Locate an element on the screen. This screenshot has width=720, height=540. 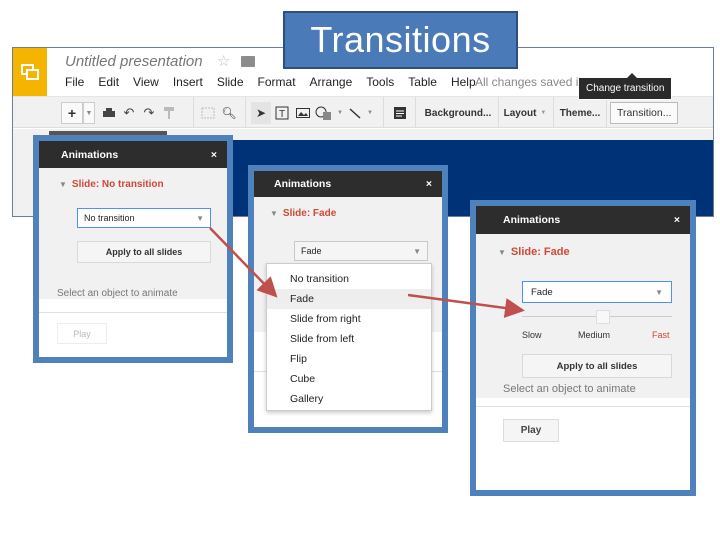
menu-tools: Tools is located at coordinates (380, 82).